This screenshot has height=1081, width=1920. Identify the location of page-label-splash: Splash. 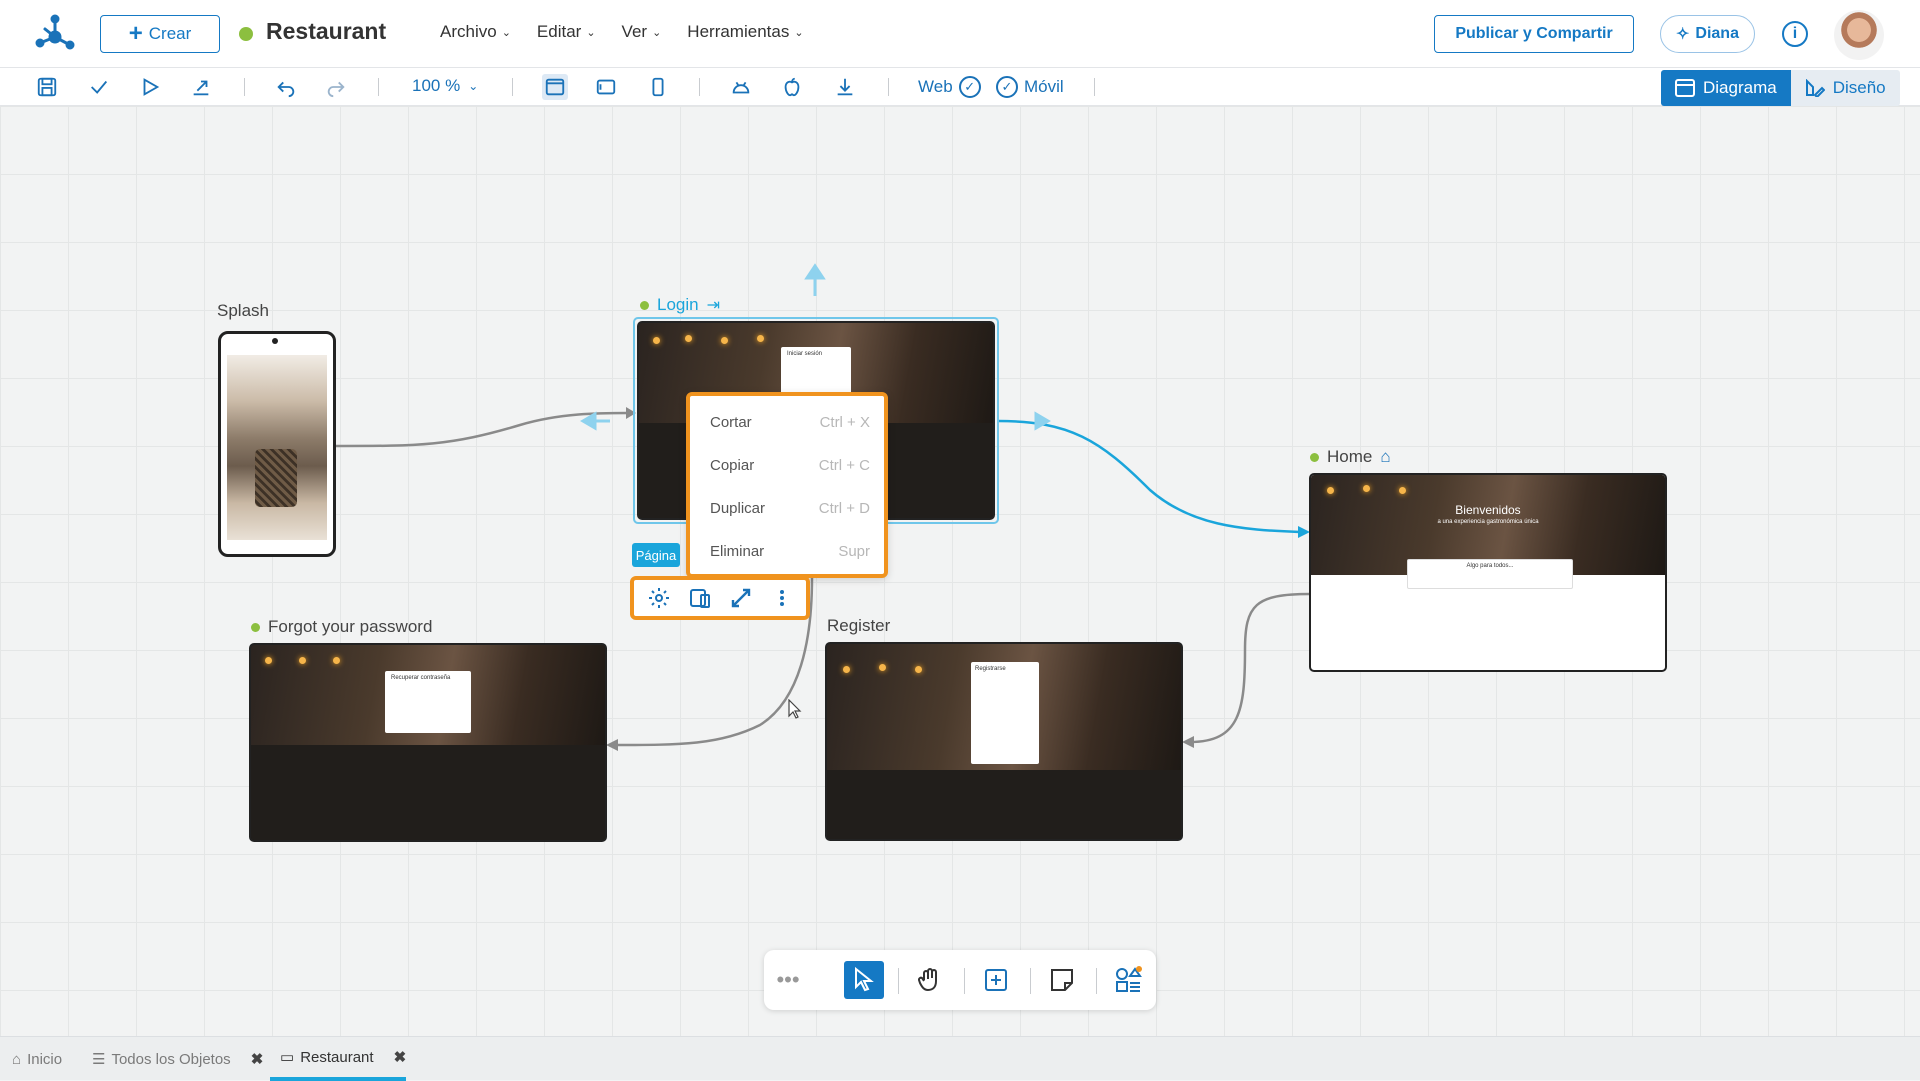
(243, 311).